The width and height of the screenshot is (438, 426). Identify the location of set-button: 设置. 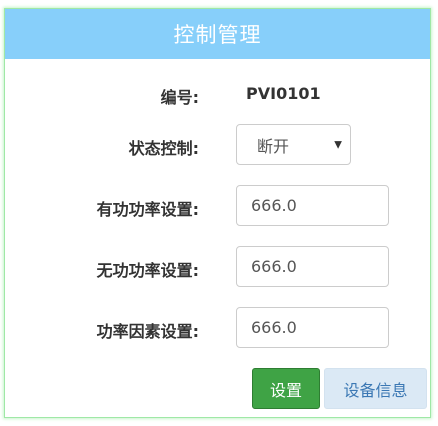
(286, 388).